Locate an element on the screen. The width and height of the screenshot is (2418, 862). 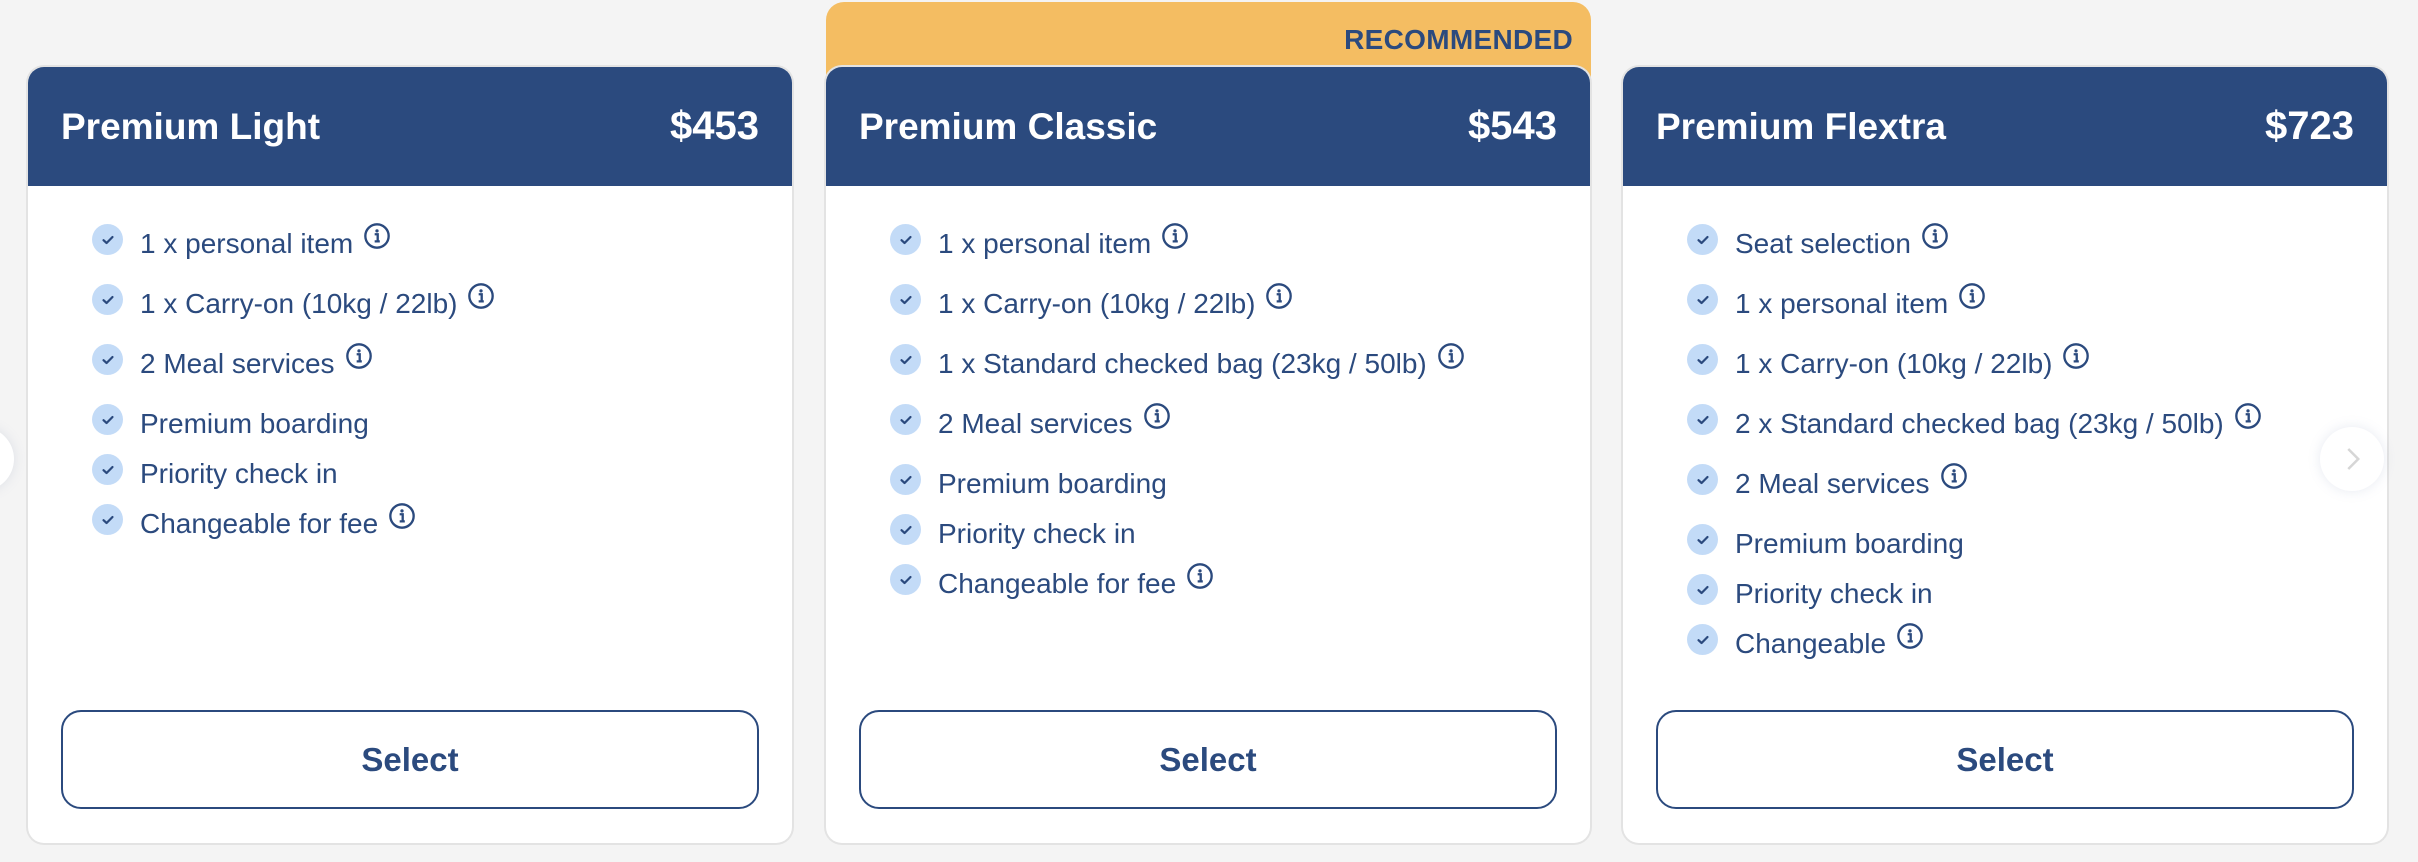
plan-header: Premium Classic $543 is located at coordinates (1208, 126).